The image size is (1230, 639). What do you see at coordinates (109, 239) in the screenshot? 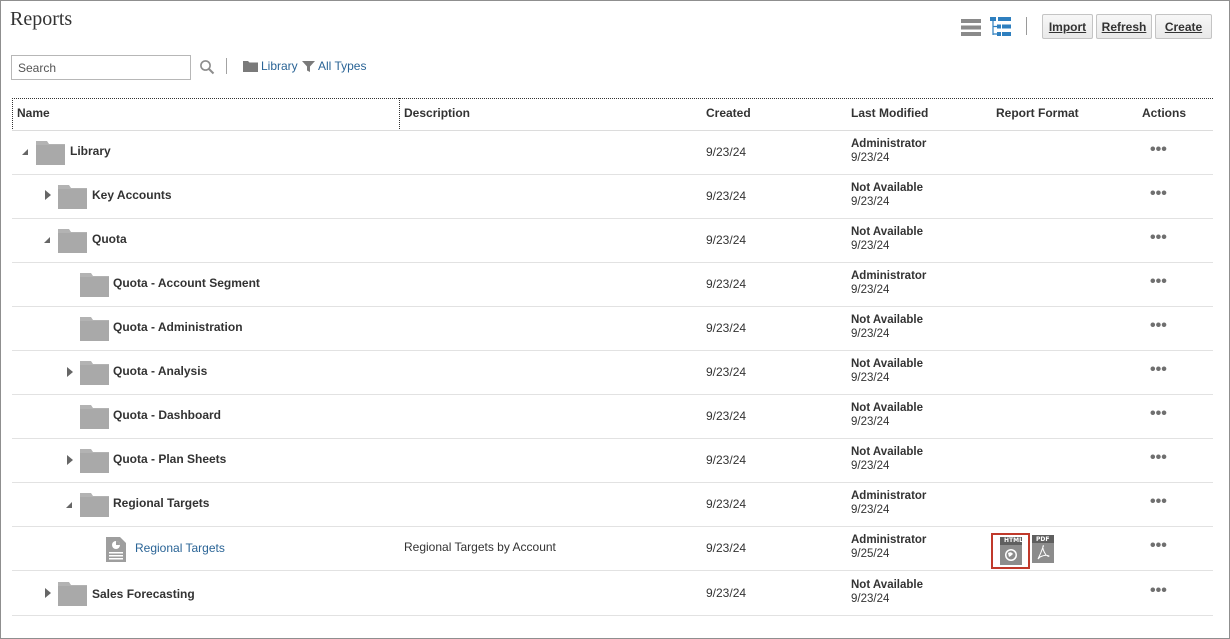
I see `row-name: Quota` at bounding box center [109, 239].